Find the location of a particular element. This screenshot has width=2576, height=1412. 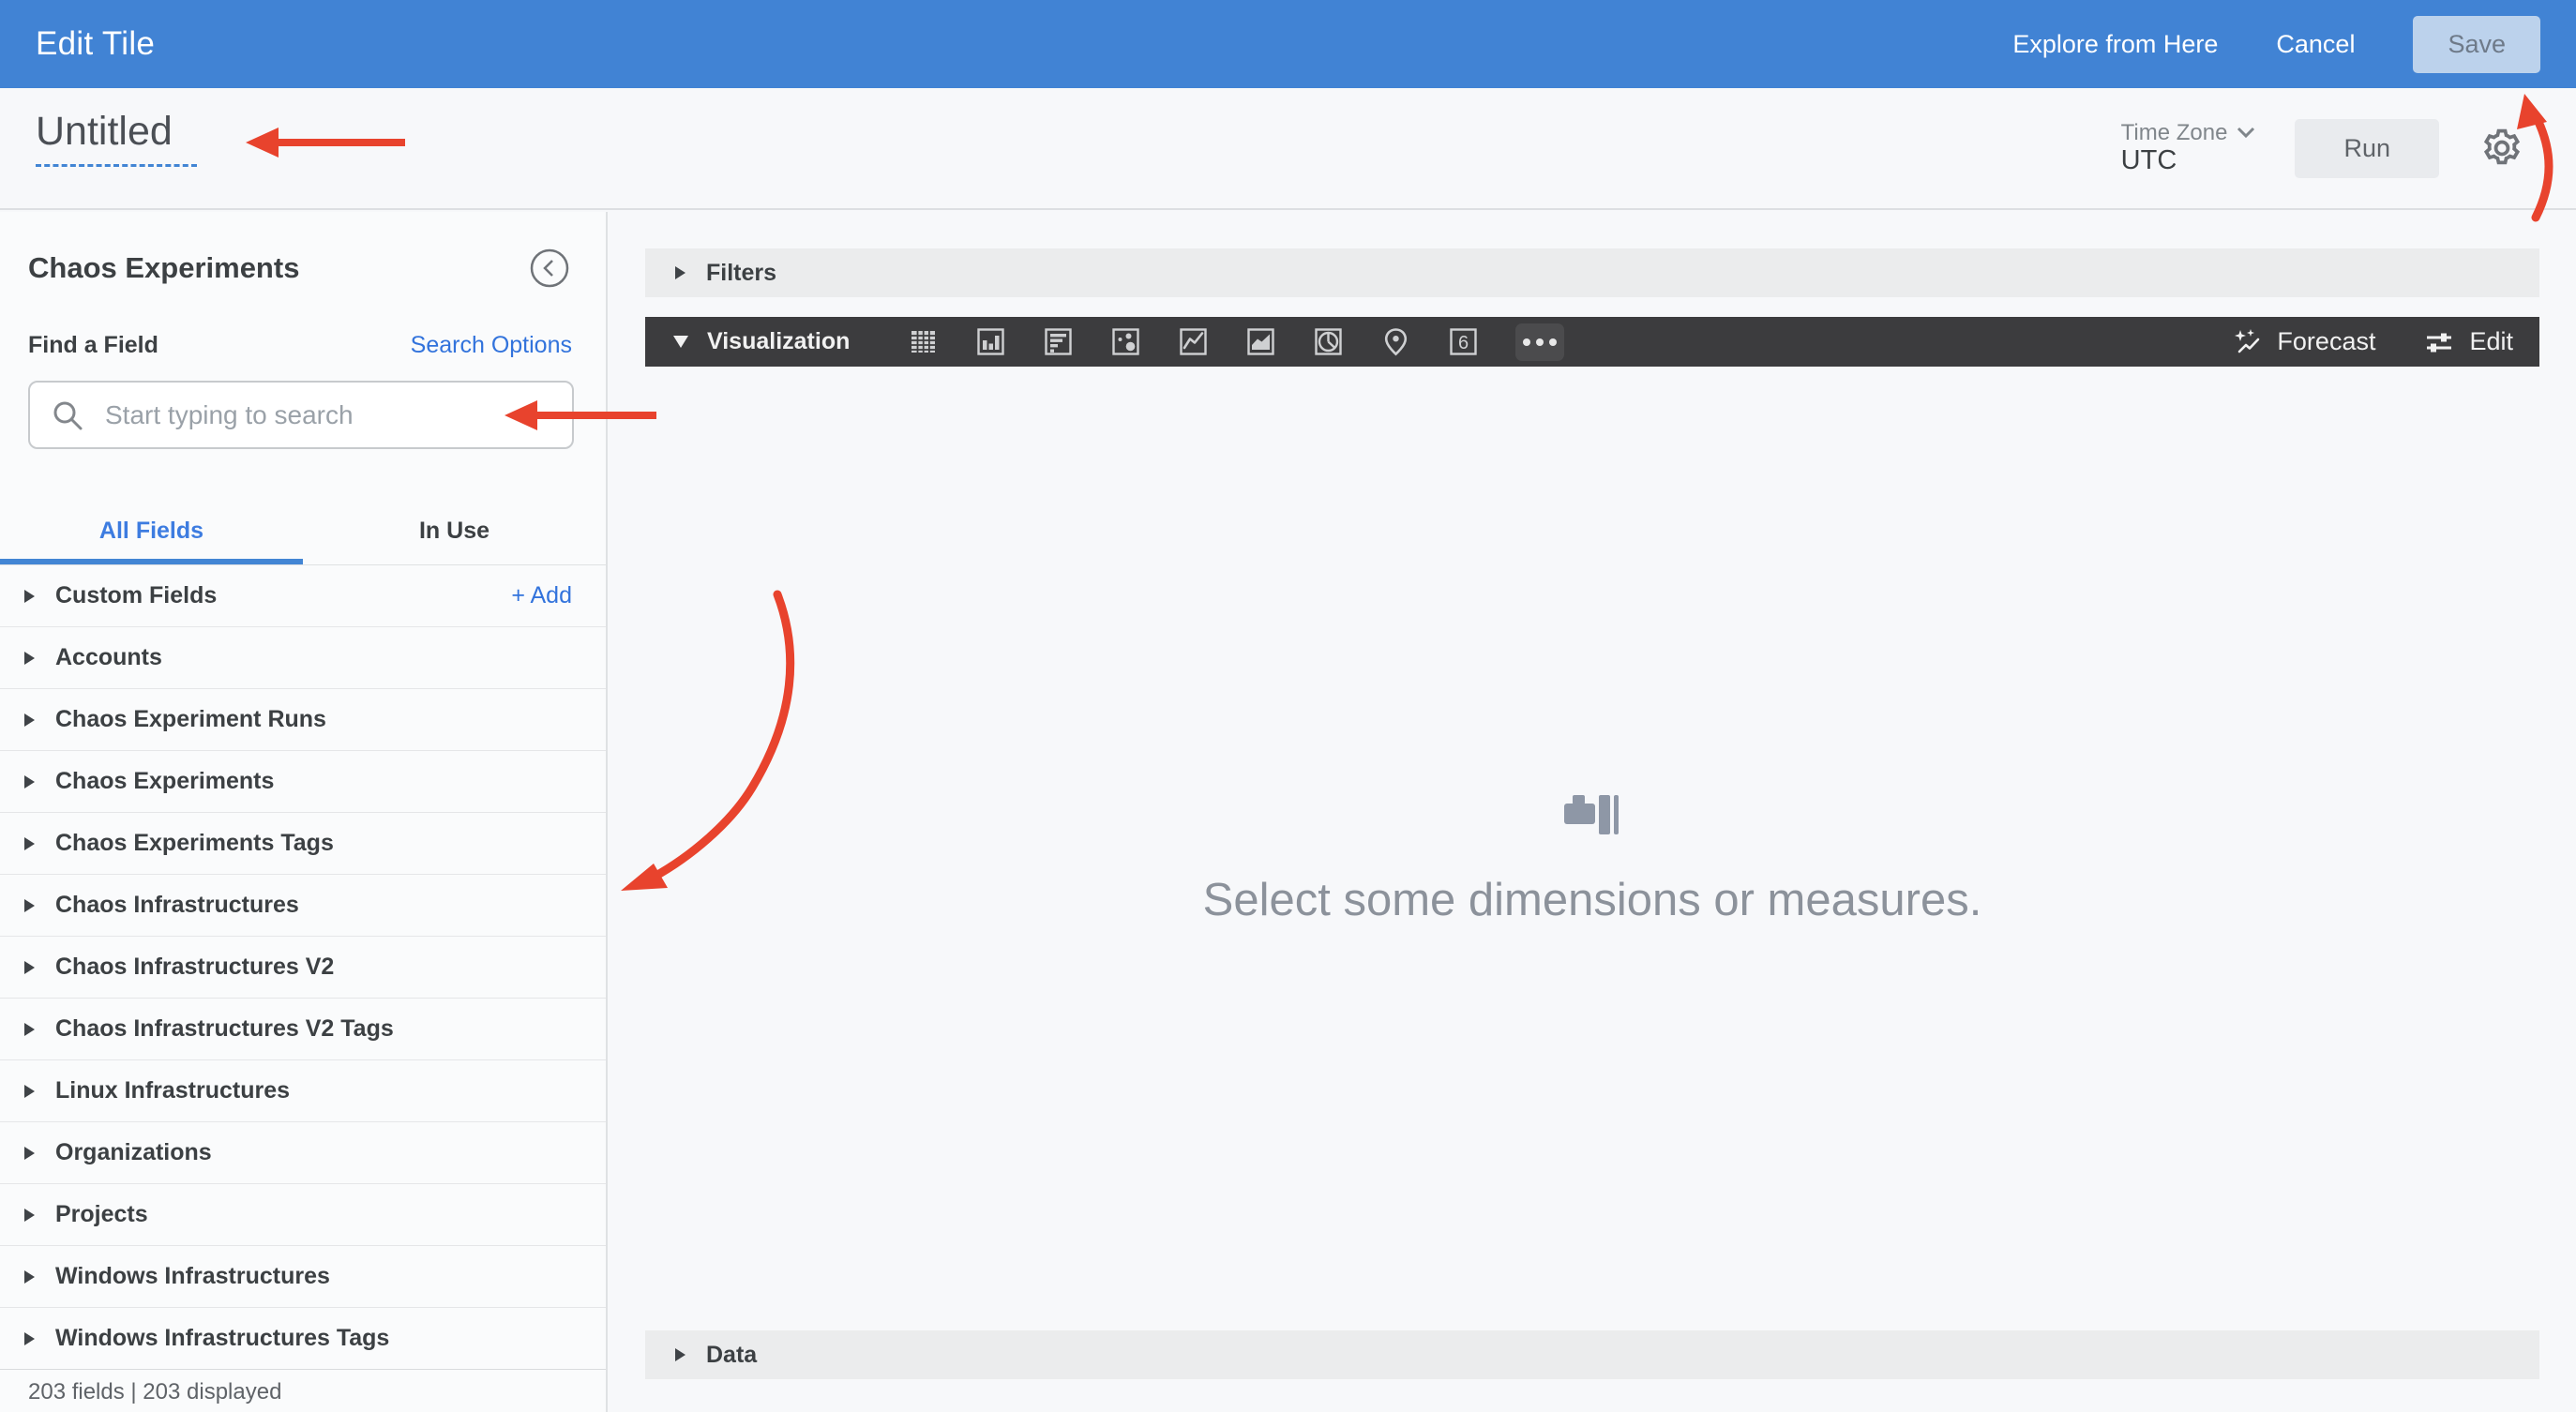

chevron-left-circle-icon is located at coordinates (549, 268).